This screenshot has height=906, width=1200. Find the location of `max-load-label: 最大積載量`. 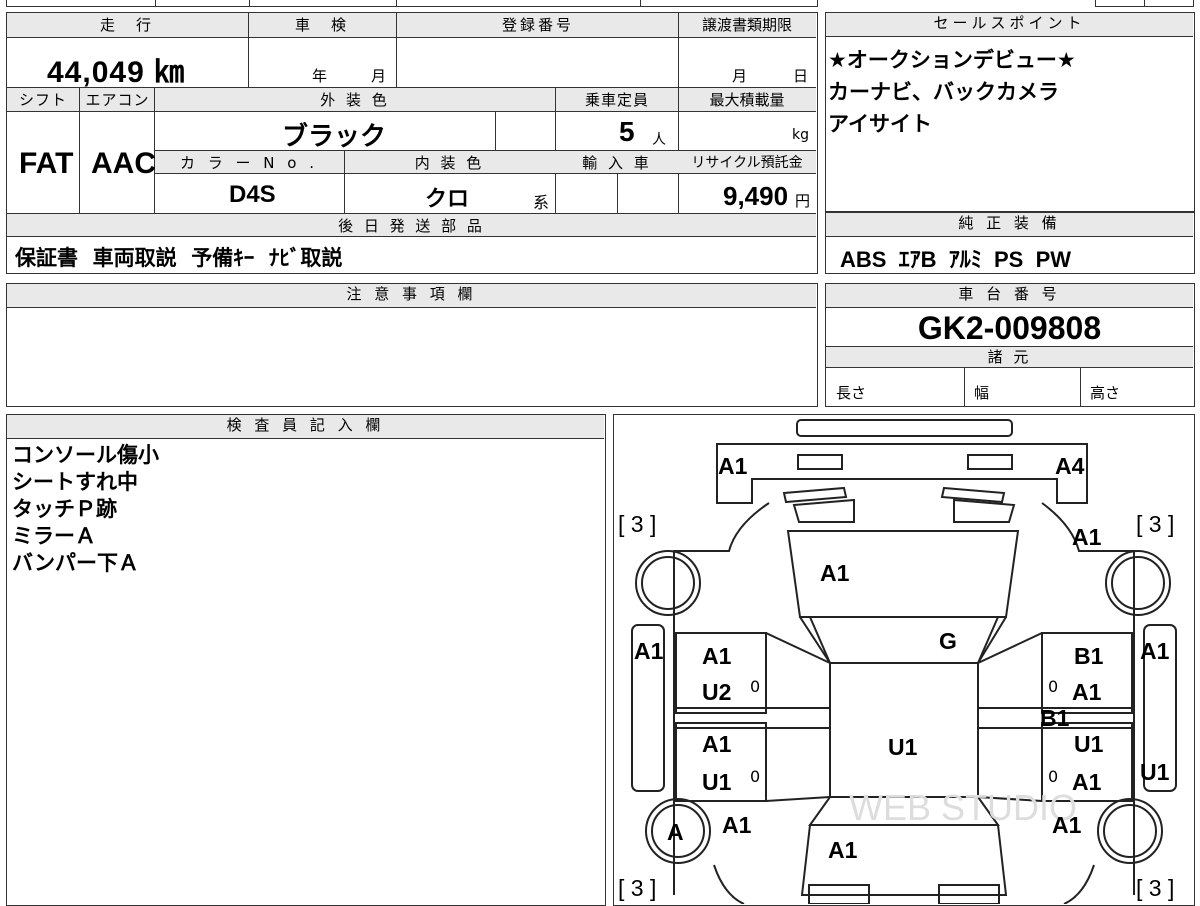

max-load-label: 最大積載量 is located at coordinates (747, 100).